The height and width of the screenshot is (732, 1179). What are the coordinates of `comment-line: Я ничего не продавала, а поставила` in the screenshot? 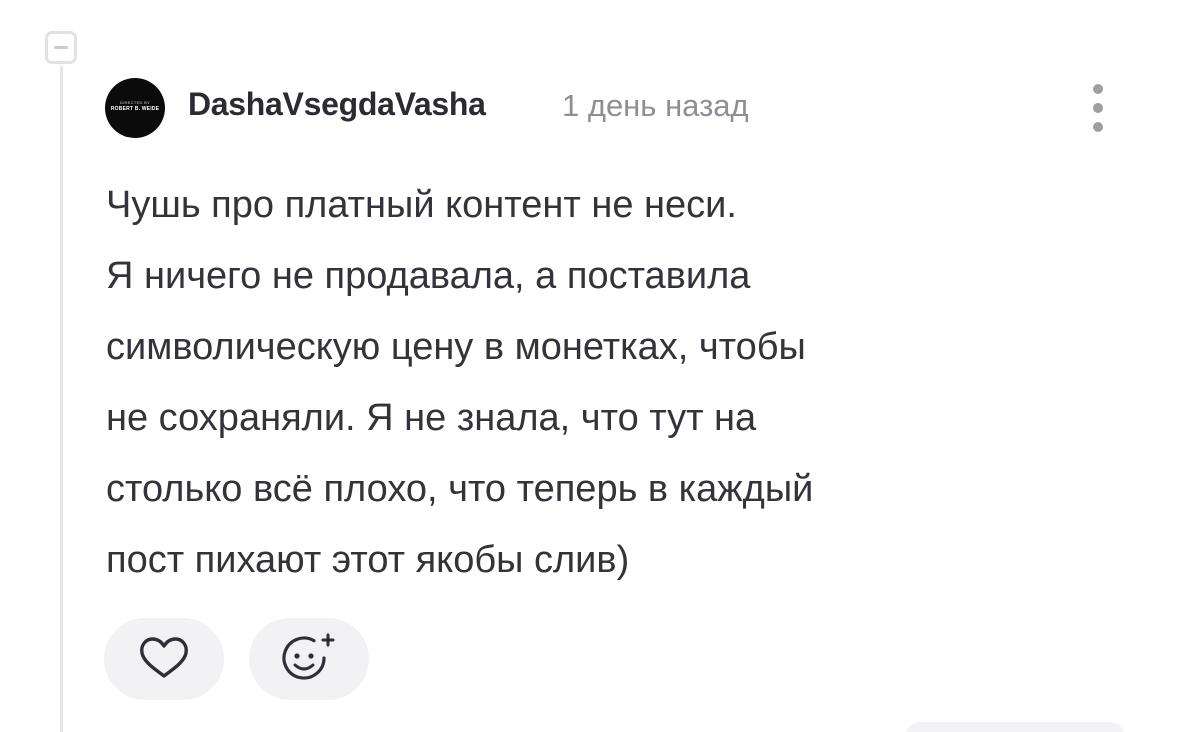 It's located at (428, 276).